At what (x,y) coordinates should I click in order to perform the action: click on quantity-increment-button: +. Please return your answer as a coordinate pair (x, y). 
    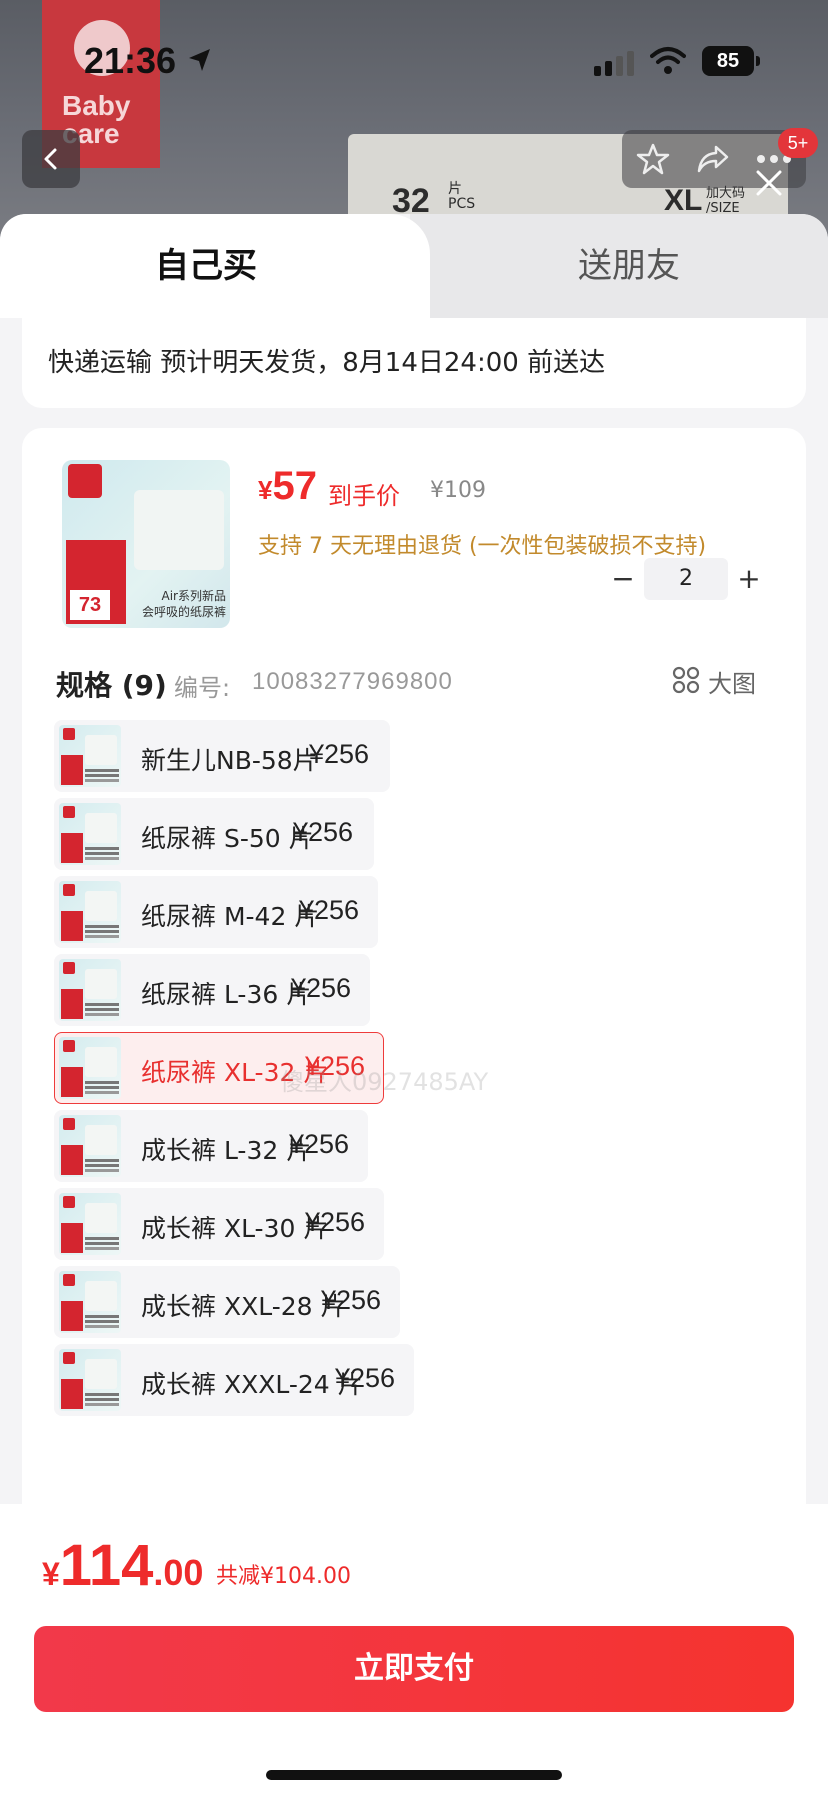
    Looking at the image, I should click on (749, 579).